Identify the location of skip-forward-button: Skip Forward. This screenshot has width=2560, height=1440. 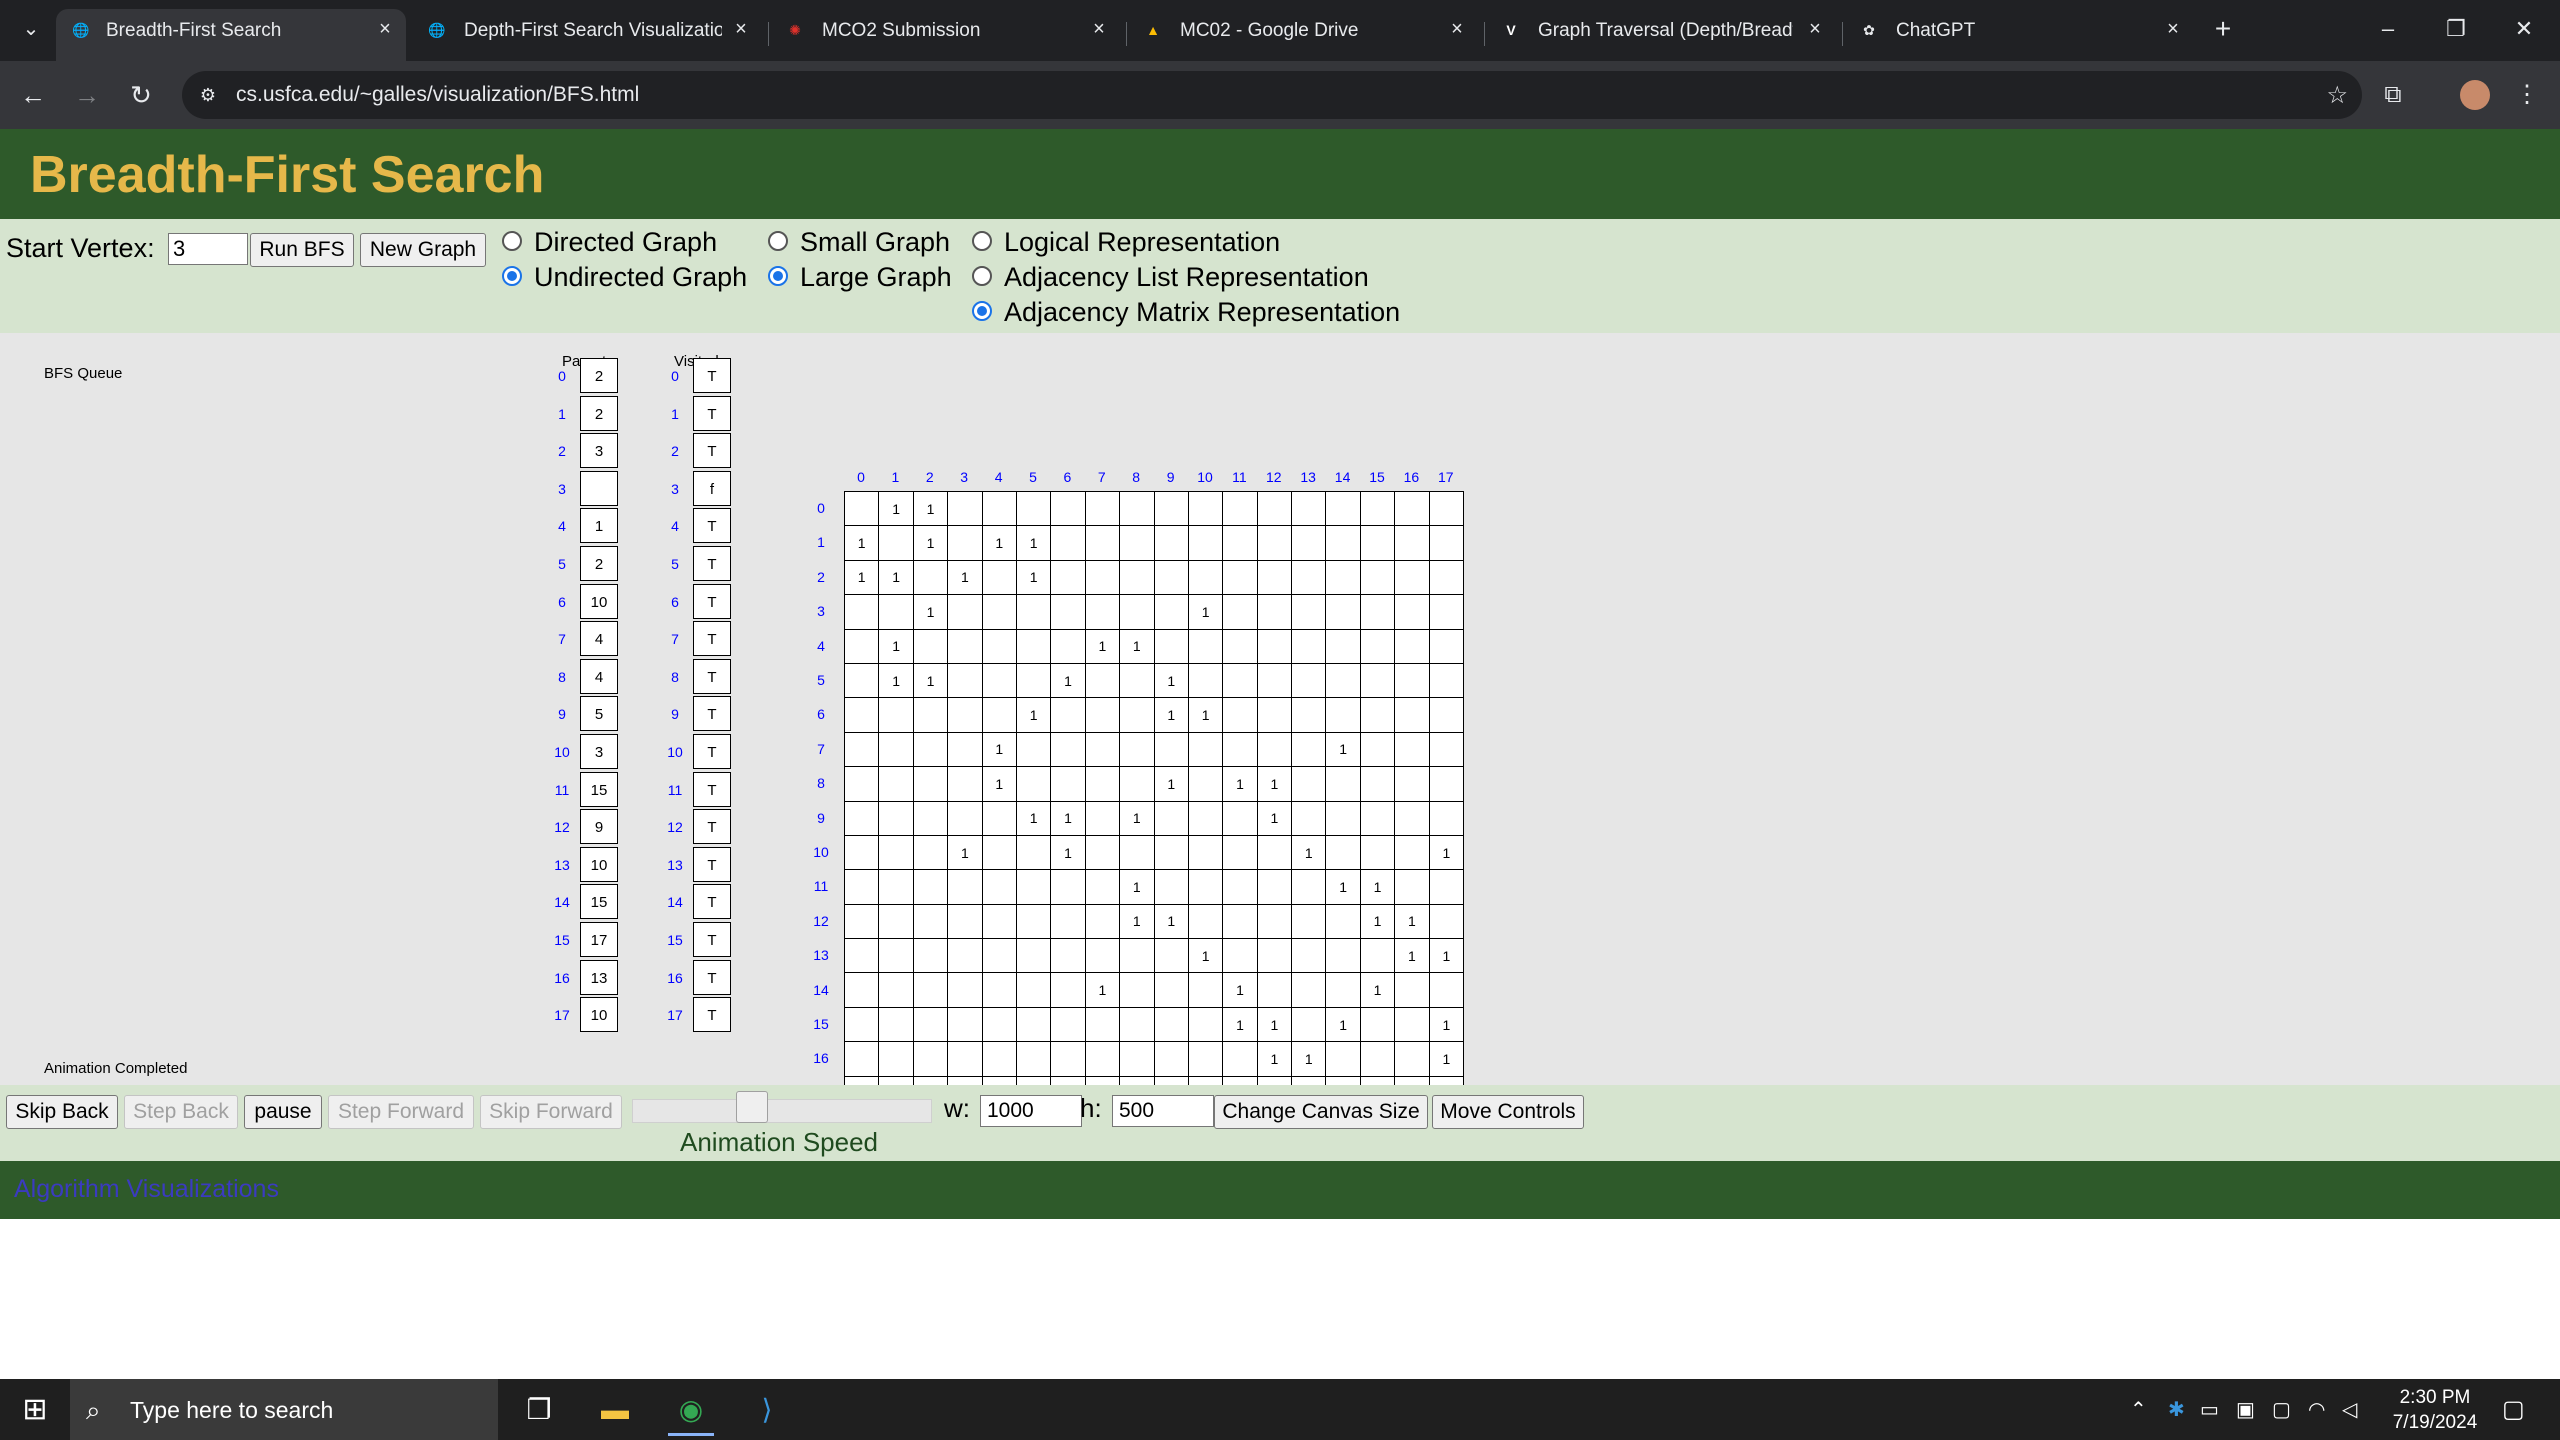
(551, 1112).